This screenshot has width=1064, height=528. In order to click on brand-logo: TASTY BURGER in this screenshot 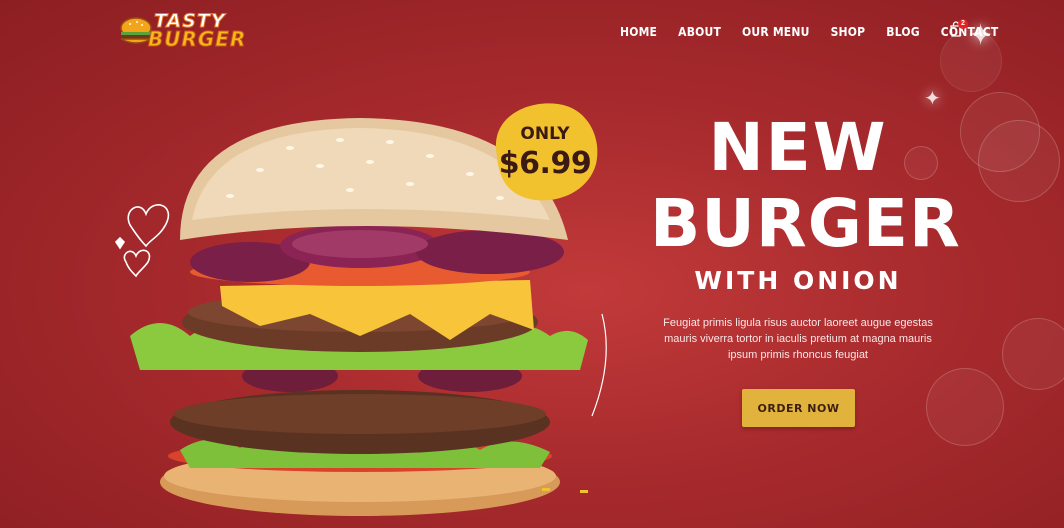, I will do `click(182, 32)`.